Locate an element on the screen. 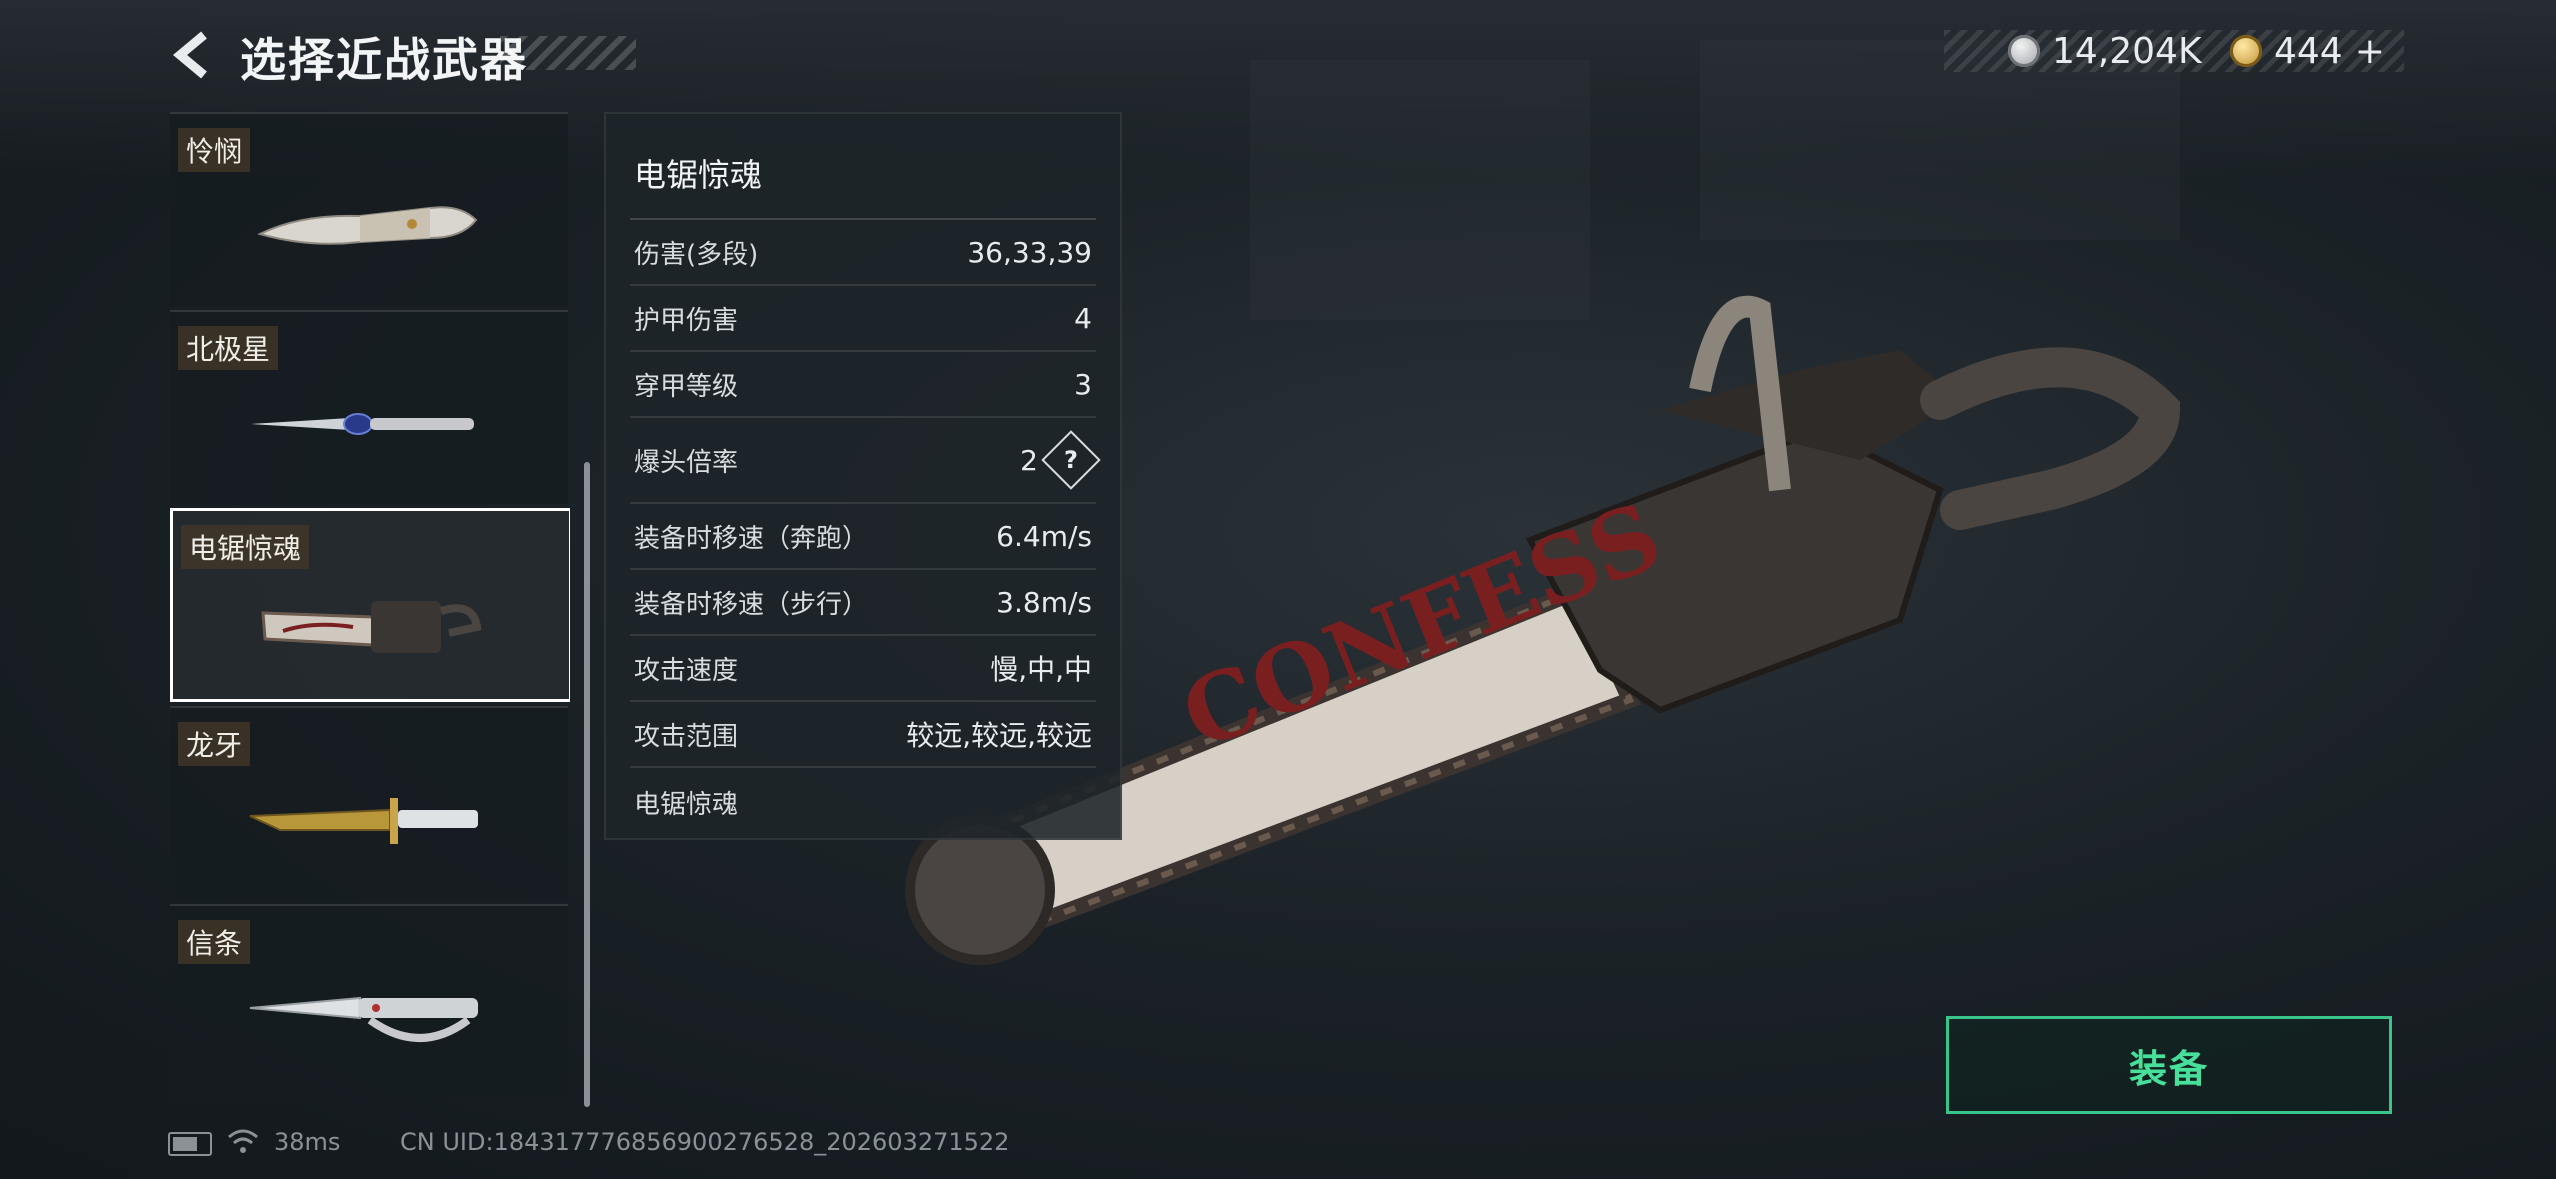 This screenshot has width=2556, height=1179. stat-label: 穿甲等级 is located at coordinates (686, 386).